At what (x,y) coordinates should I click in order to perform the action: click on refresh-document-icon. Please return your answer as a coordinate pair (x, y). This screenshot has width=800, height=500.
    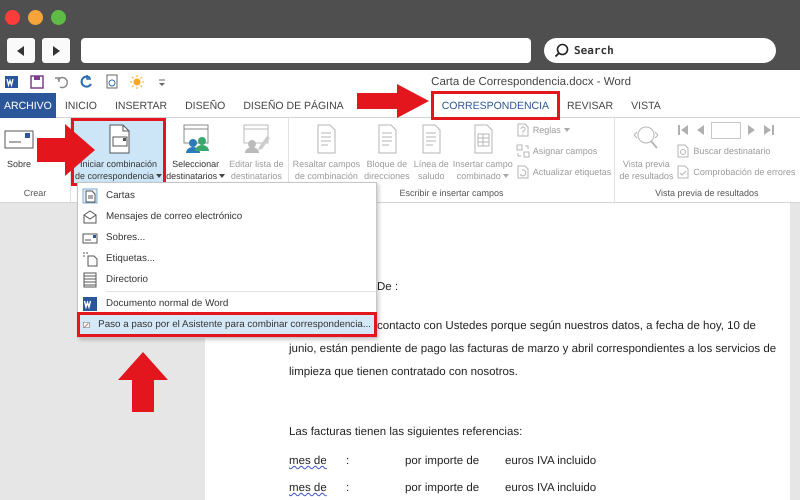
    Looking at the image, I should click on (523, 172).